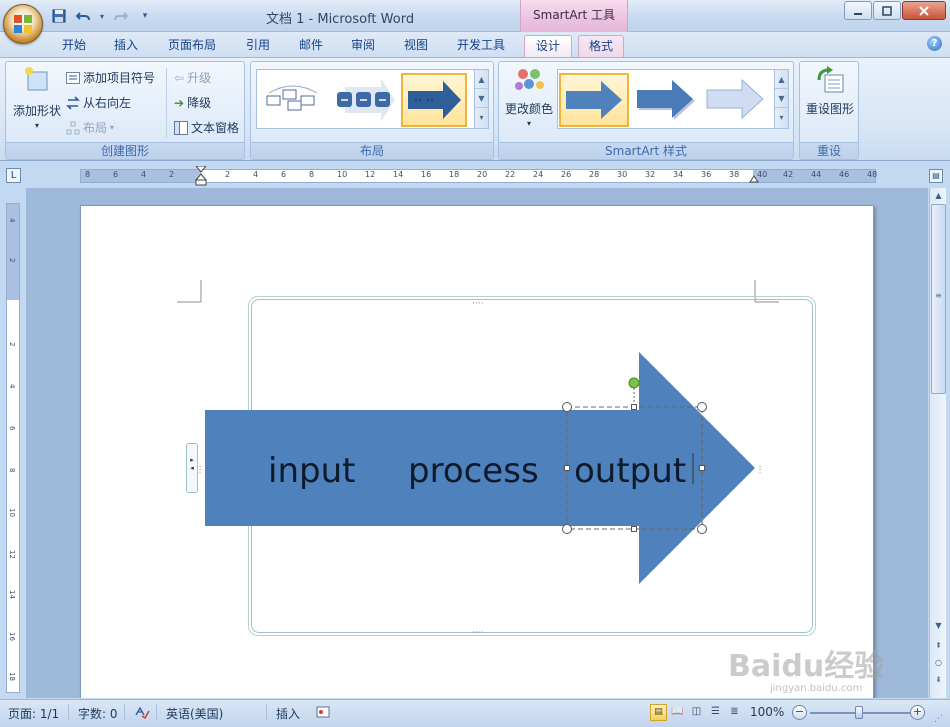 The height and width of the screenshot is (727, 950). I want to click on zoom-in-icon: +, so click(917, 712).